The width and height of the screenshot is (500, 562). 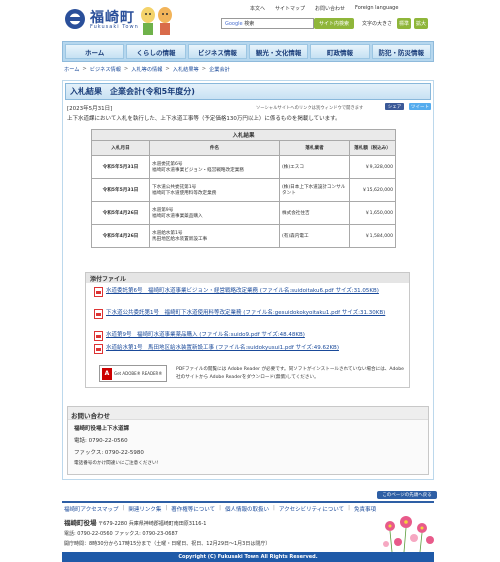 What do you see at coordinates (109, 453) in the screenshot?
I see `contact-fax: ファックス: 0790-22-5980` at bounding box center [109, 453].